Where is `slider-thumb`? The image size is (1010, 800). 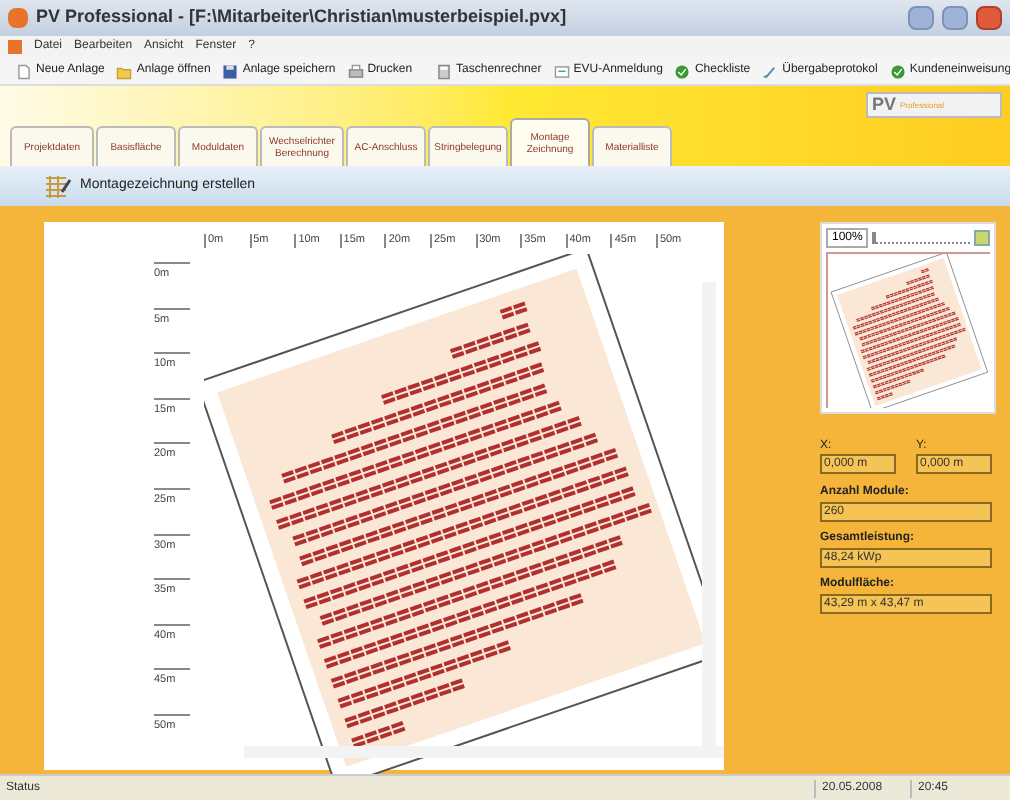 slider-thumb is located at coordinates (874, 238).